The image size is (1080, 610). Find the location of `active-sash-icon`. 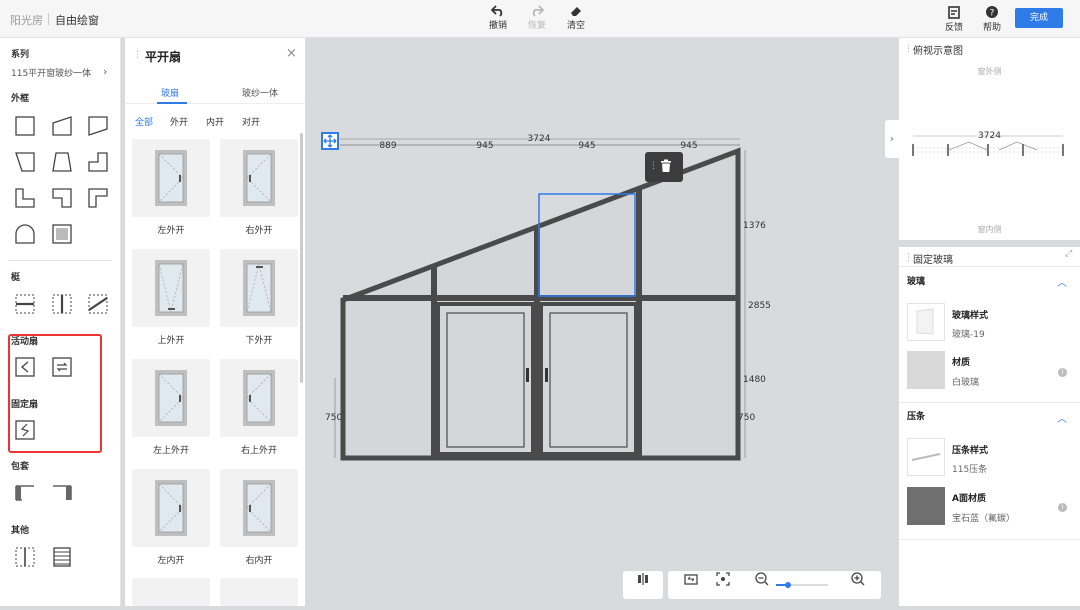

active-sash-icon is located at coordinates (25, 367).